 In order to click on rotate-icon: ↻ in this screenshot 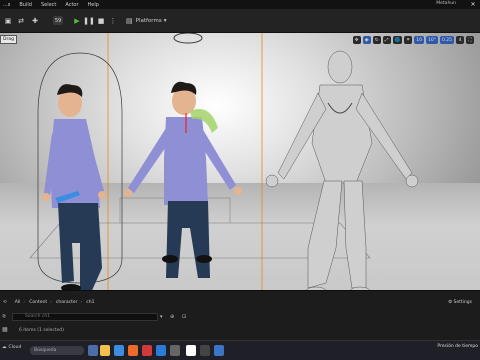, I will do `click(376, 40)`.